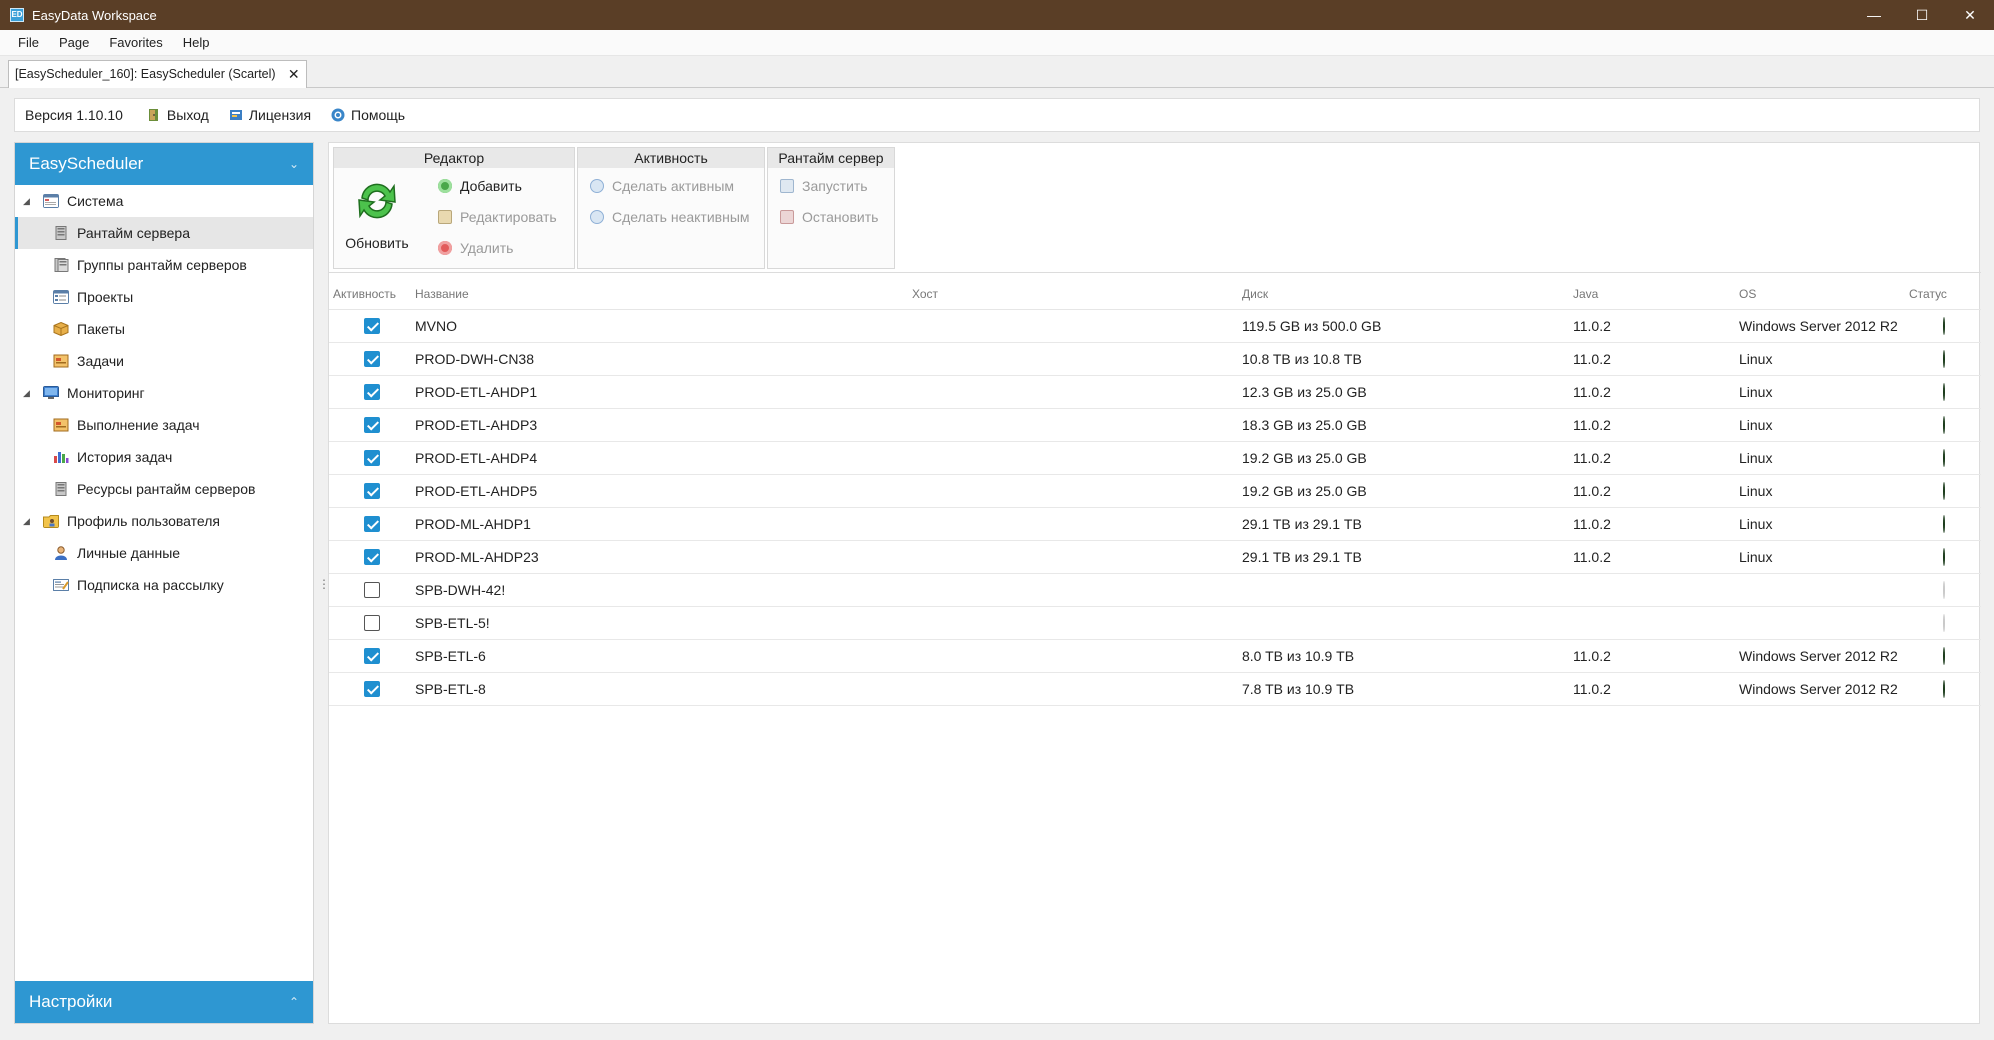  I want to click on sidebar-settings-header: Настройки ⌃, so click(164, 1002).